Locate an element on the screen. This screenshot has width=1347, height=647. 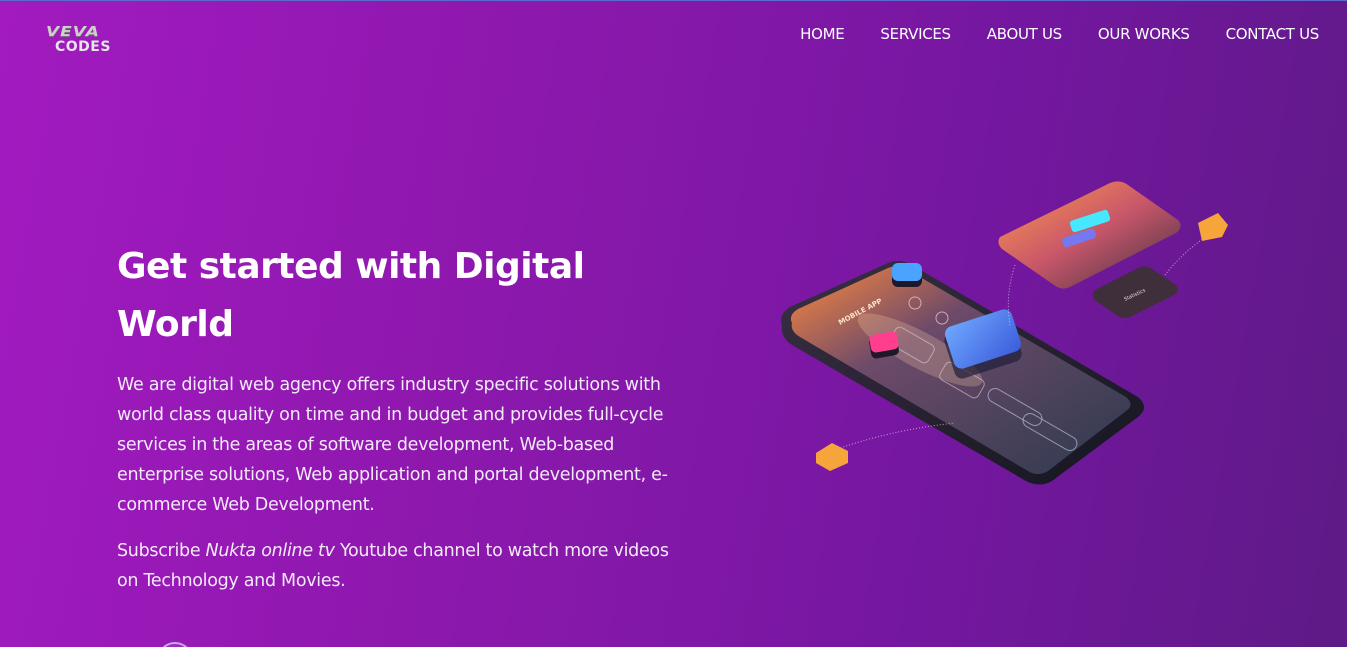
nav-works-link: OUR WORKS is located at coordinates (1144, 34).